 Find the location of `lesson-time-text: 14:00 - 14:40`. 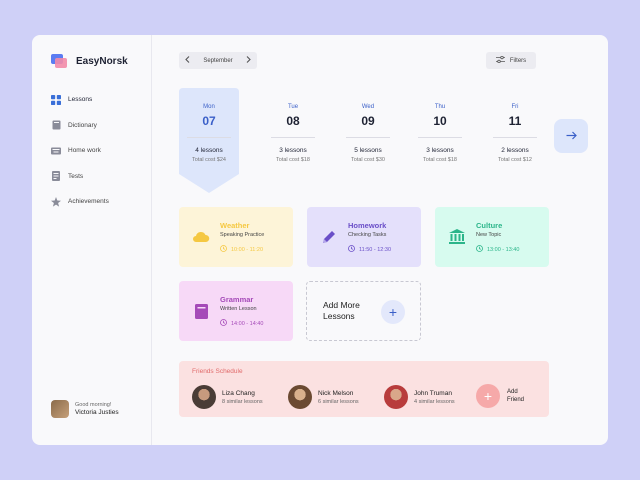

lesson-time-text: 14:00 - 14:40 is located at coordinates (247, 323).